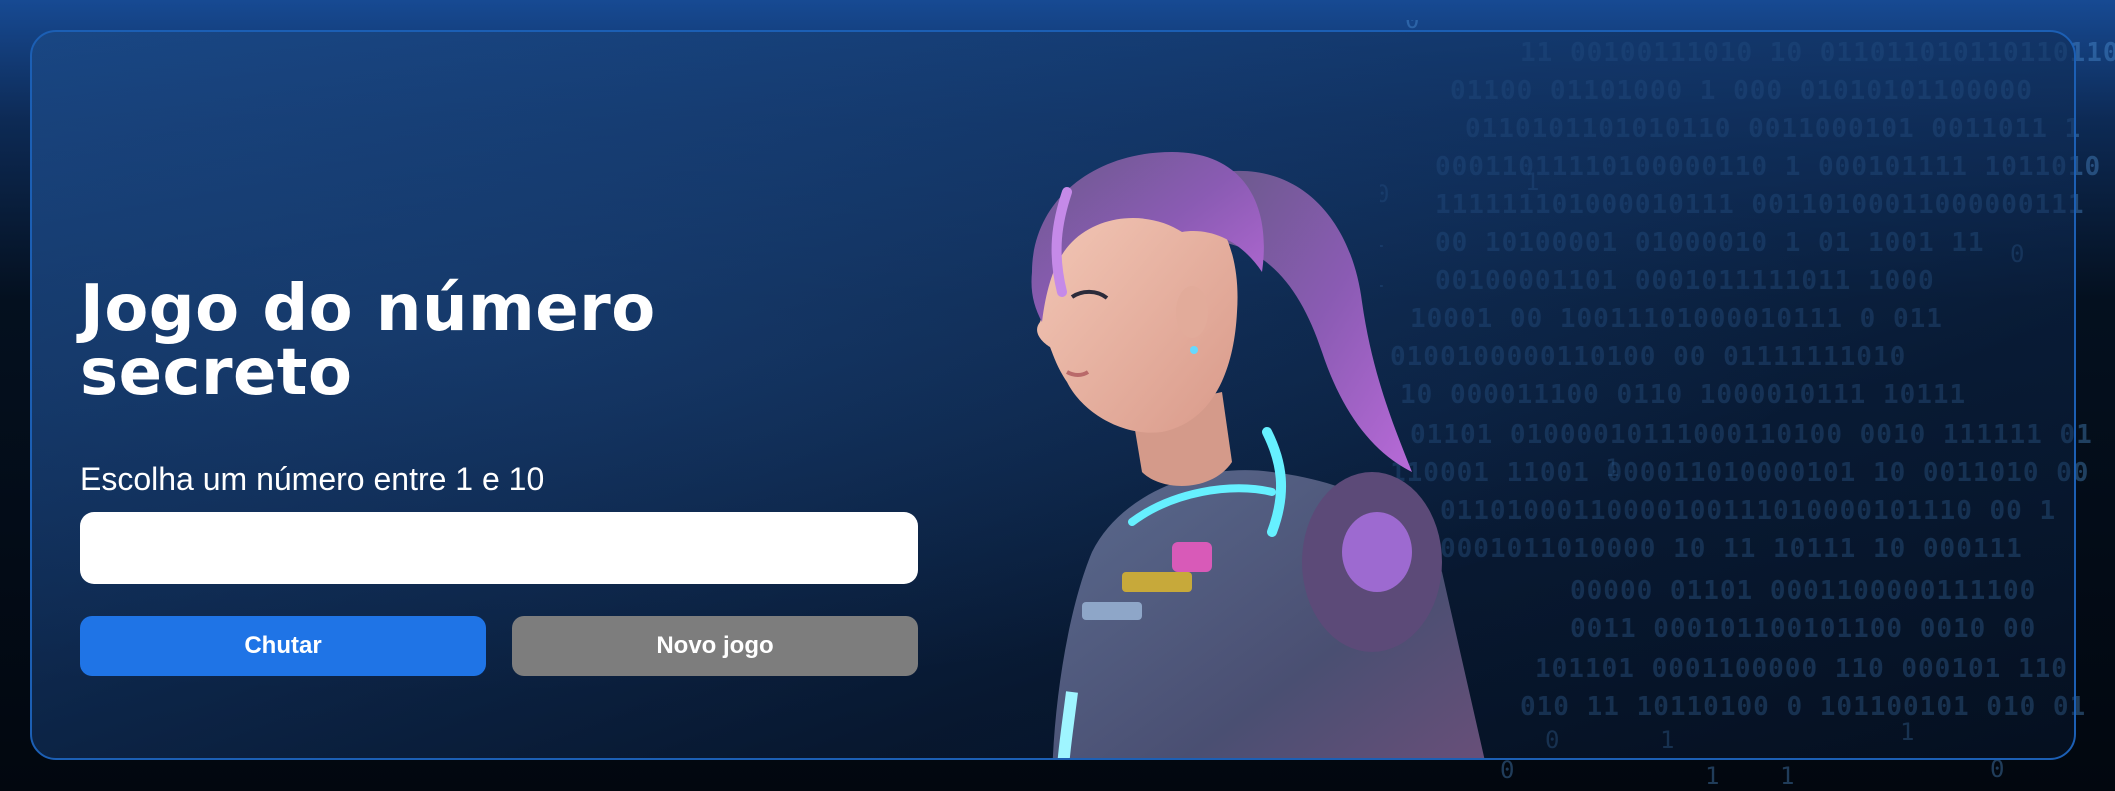 Image resolution: width=2115 pixels, height=791 pixels. I want to click on binary-digit: 0, so click(1507, 770).